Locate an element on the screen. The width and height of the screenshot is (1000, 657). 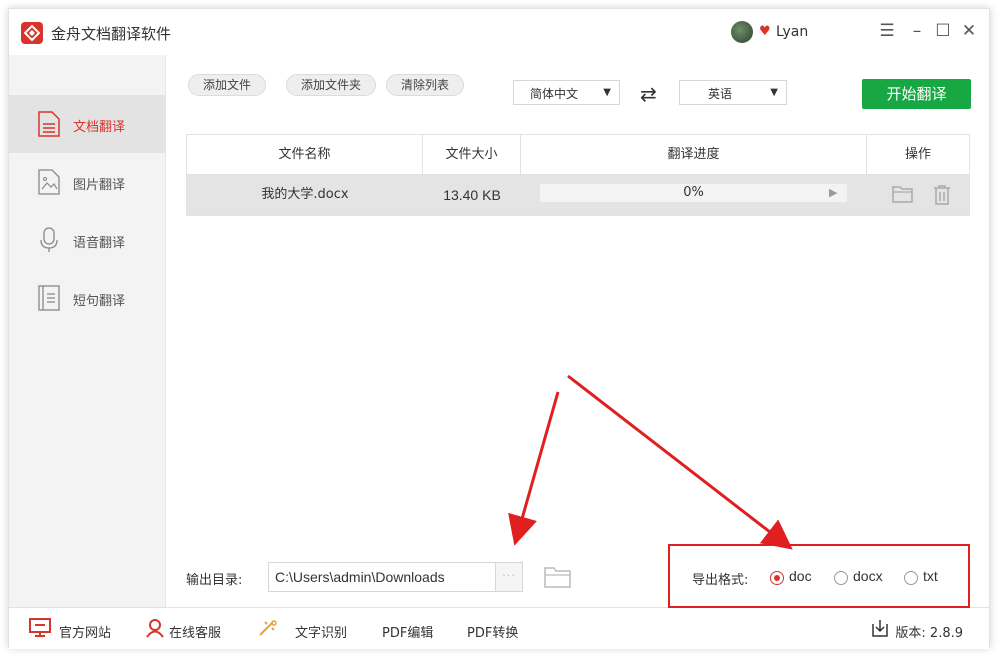
radio-docx-label: docx is located at coordinates (868, 576).